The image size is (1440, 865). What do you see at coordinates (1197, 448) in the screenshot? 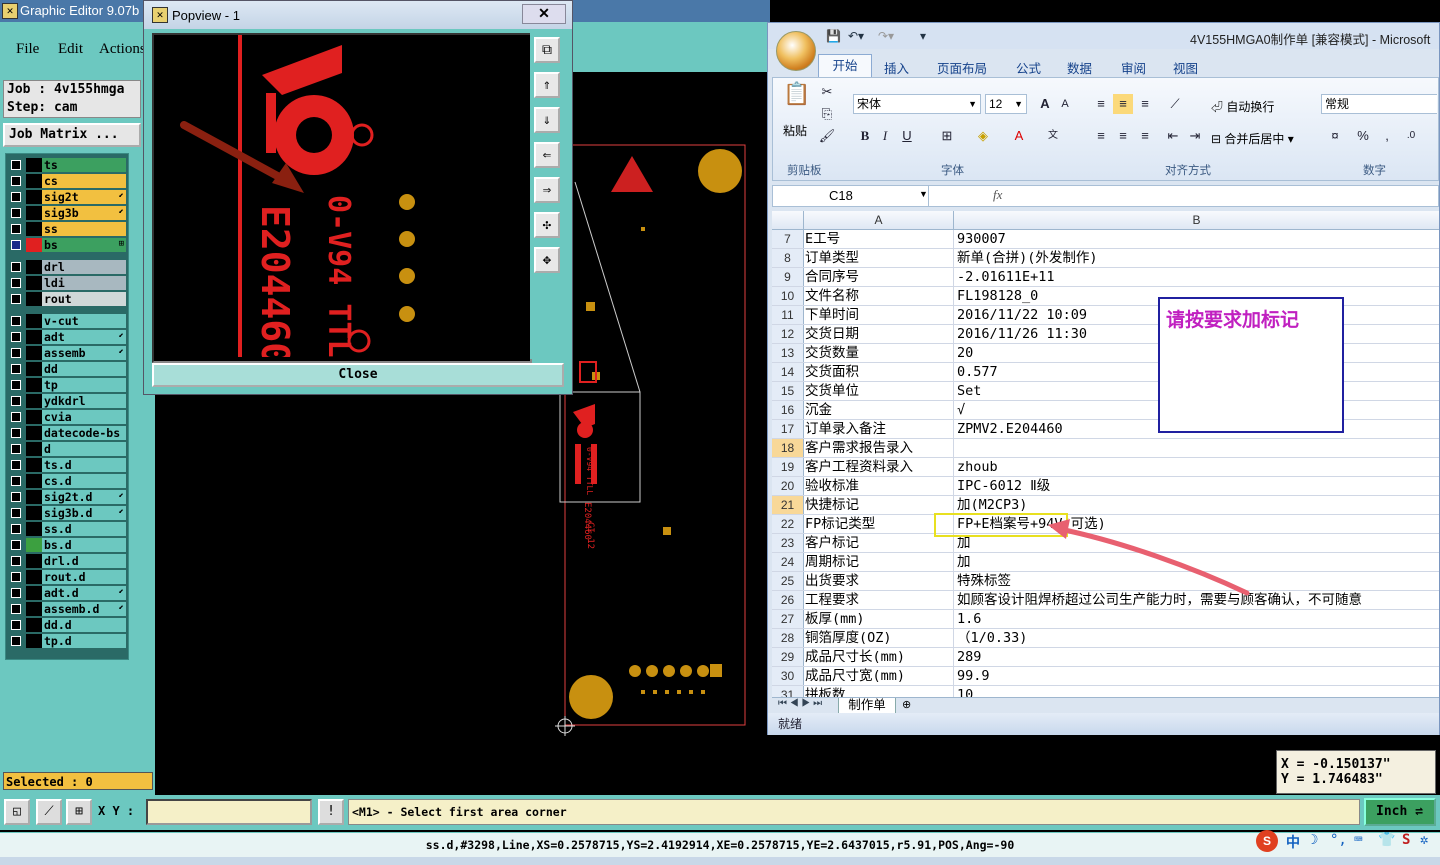
I see `cell-b` at bounding box center [1197, 448].